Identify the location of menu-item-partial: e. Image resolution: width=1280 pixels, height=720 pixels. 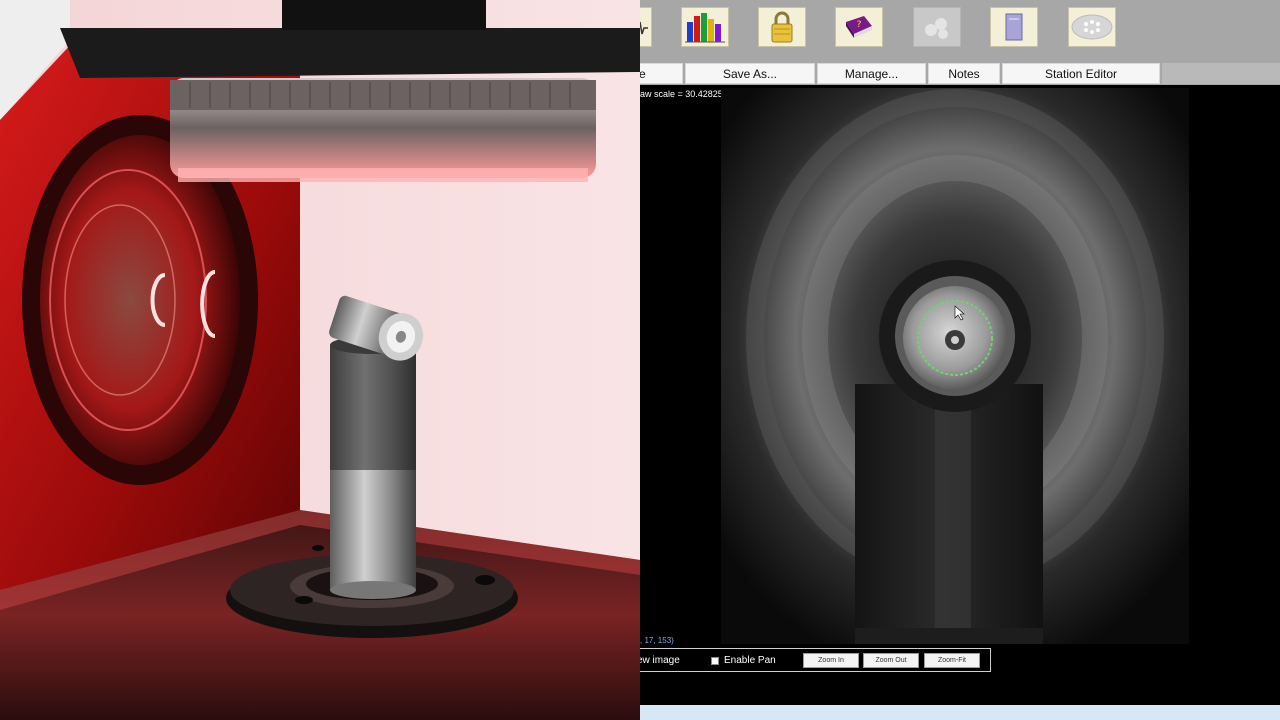
(661, 73).